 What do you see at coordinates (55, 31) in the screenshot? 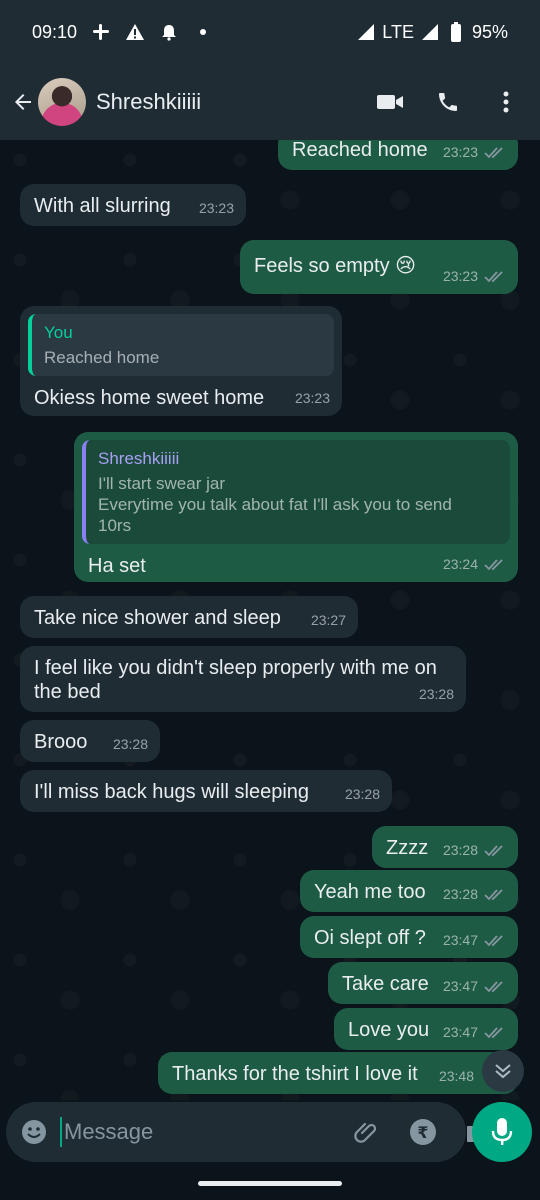
I see `status-time: 09:10` at bounding box center [55, 31].